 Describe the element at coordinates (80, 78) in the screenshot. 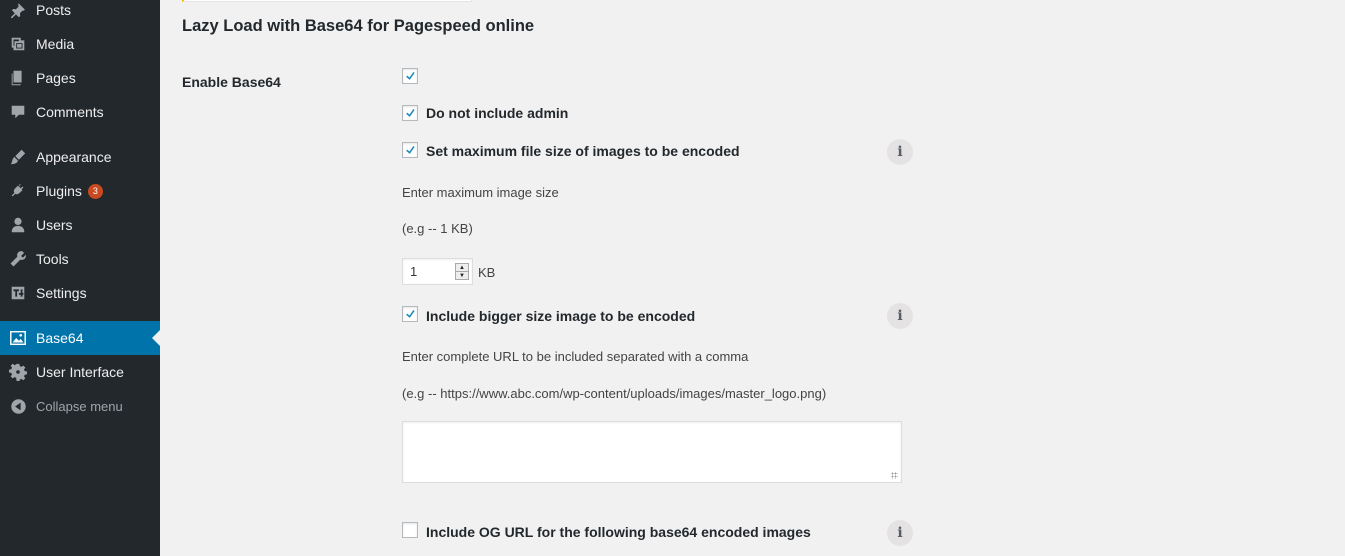

I see `sidebar-item-pages: Pages` at that location.